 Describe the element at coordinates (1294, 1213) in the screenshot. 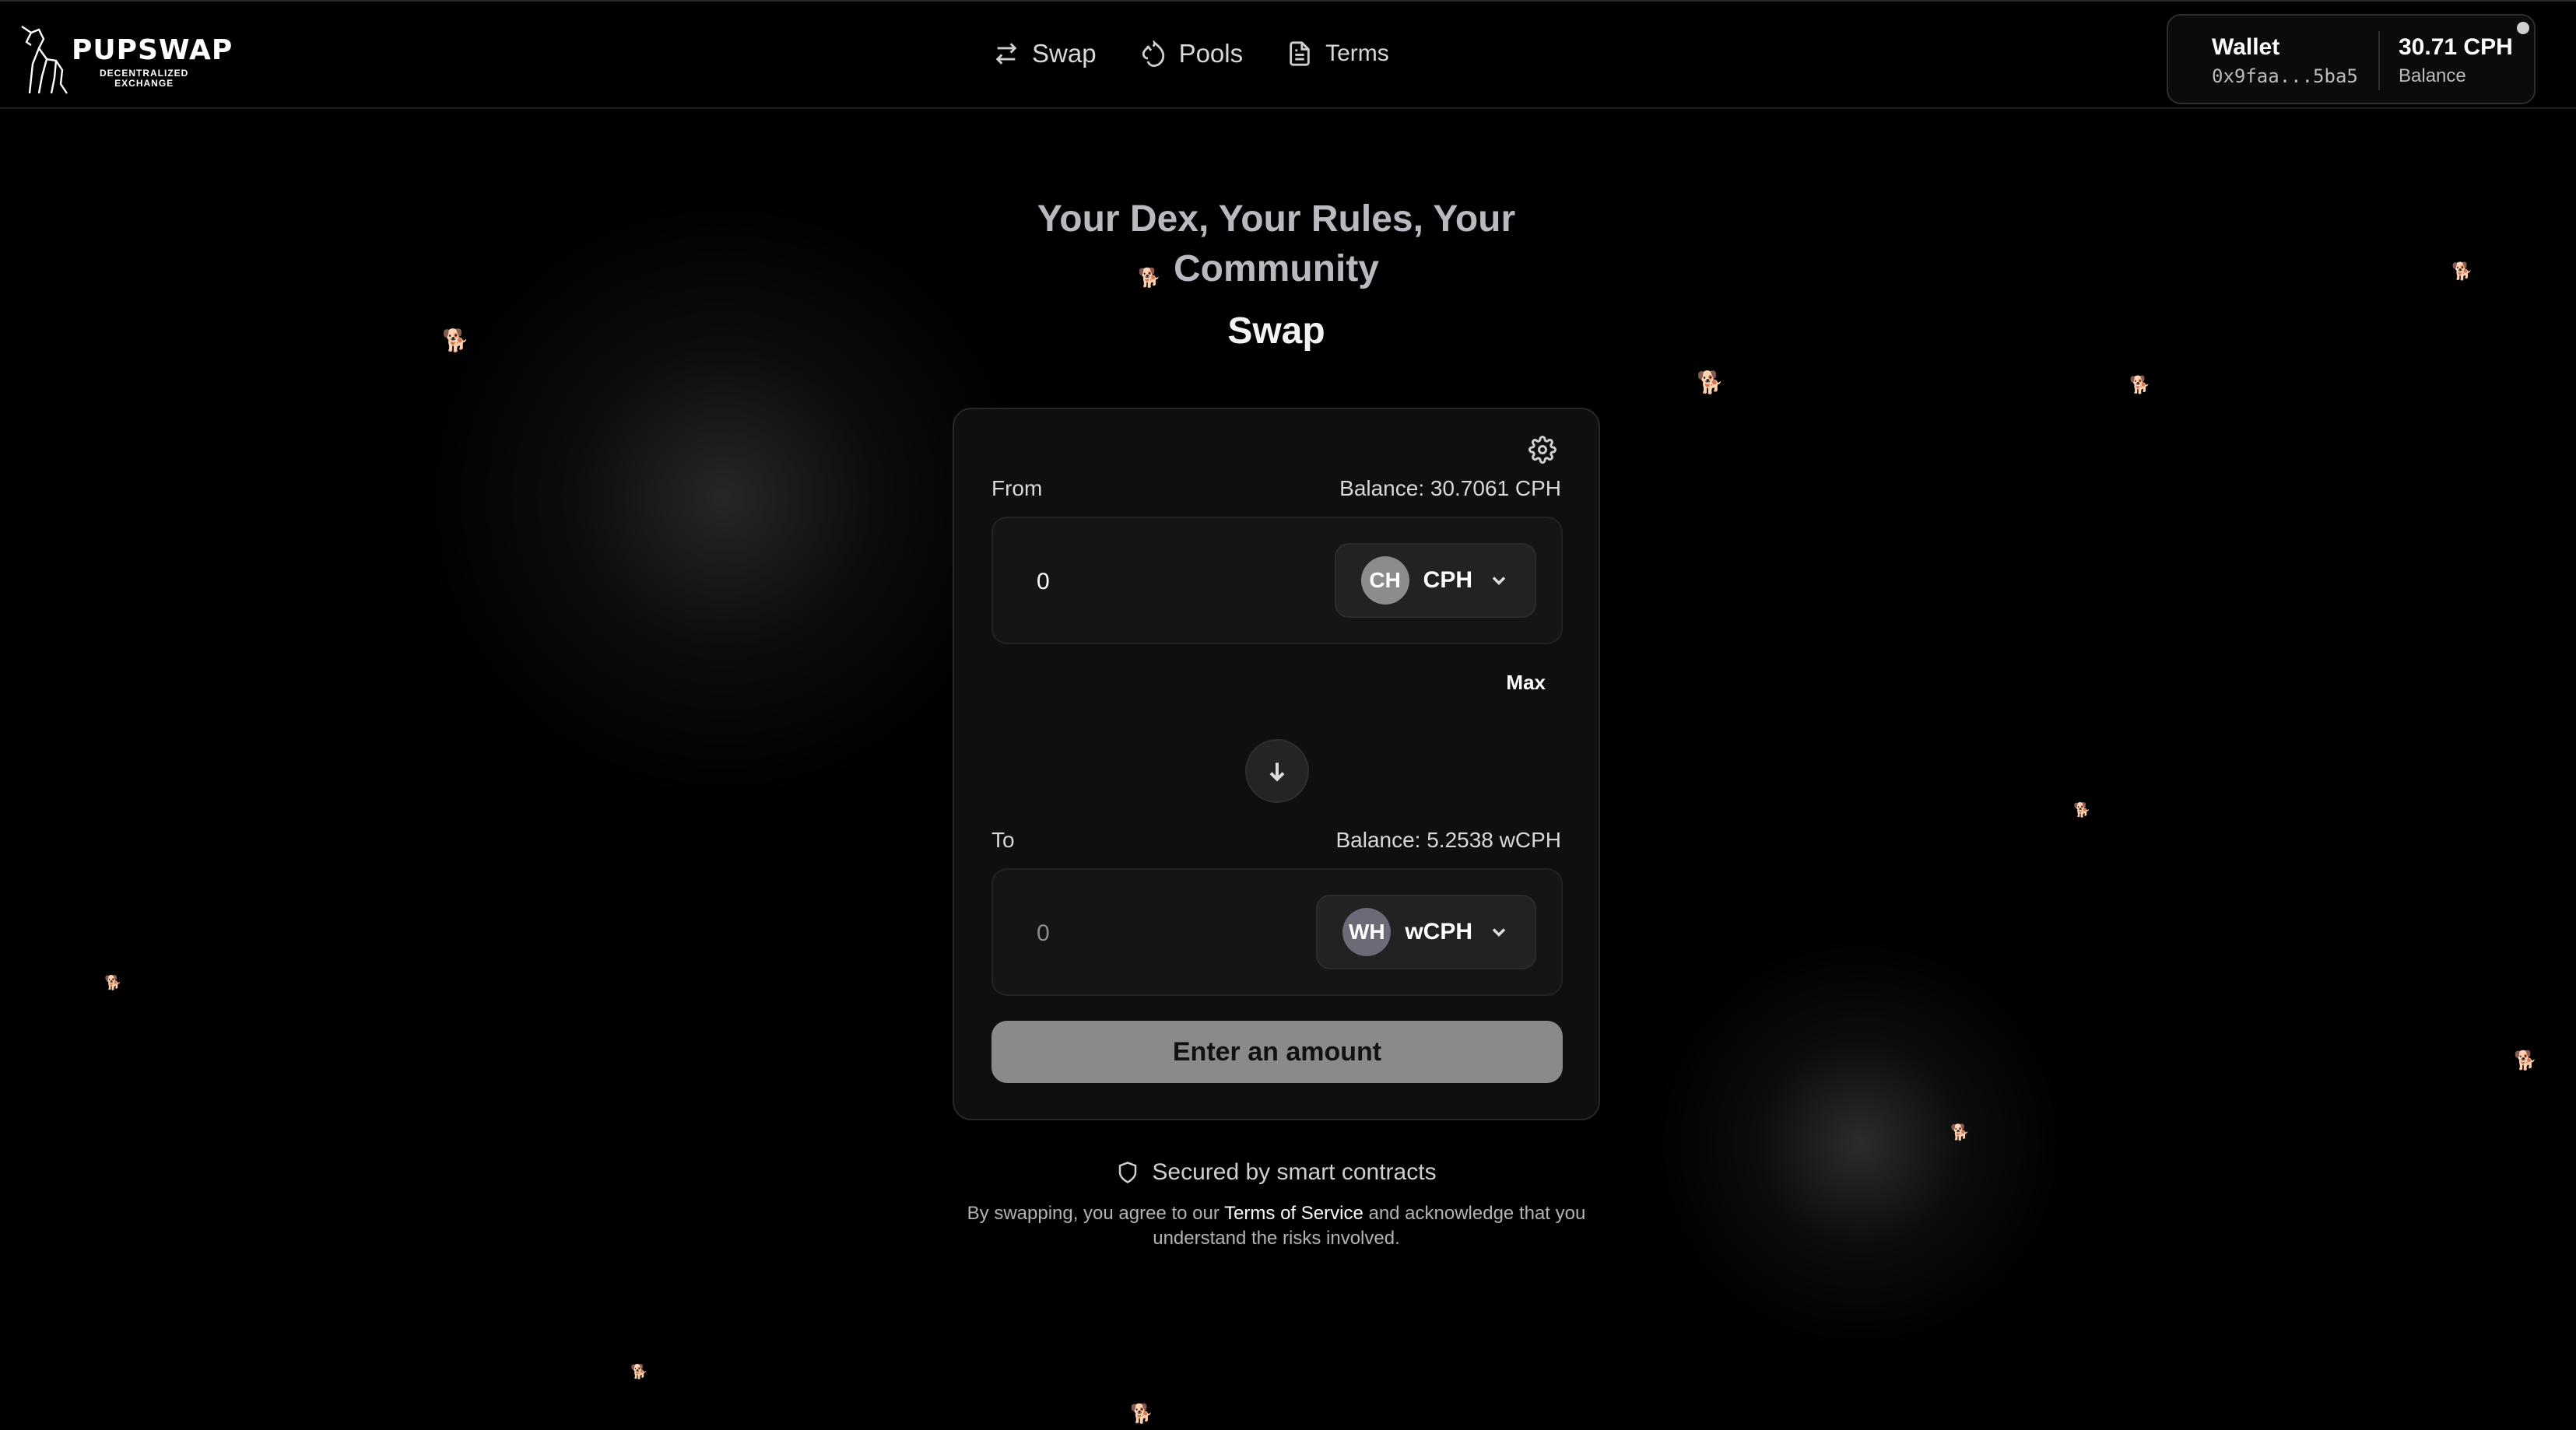

I see `terms-of-service-link: Terms of Service` at that location.